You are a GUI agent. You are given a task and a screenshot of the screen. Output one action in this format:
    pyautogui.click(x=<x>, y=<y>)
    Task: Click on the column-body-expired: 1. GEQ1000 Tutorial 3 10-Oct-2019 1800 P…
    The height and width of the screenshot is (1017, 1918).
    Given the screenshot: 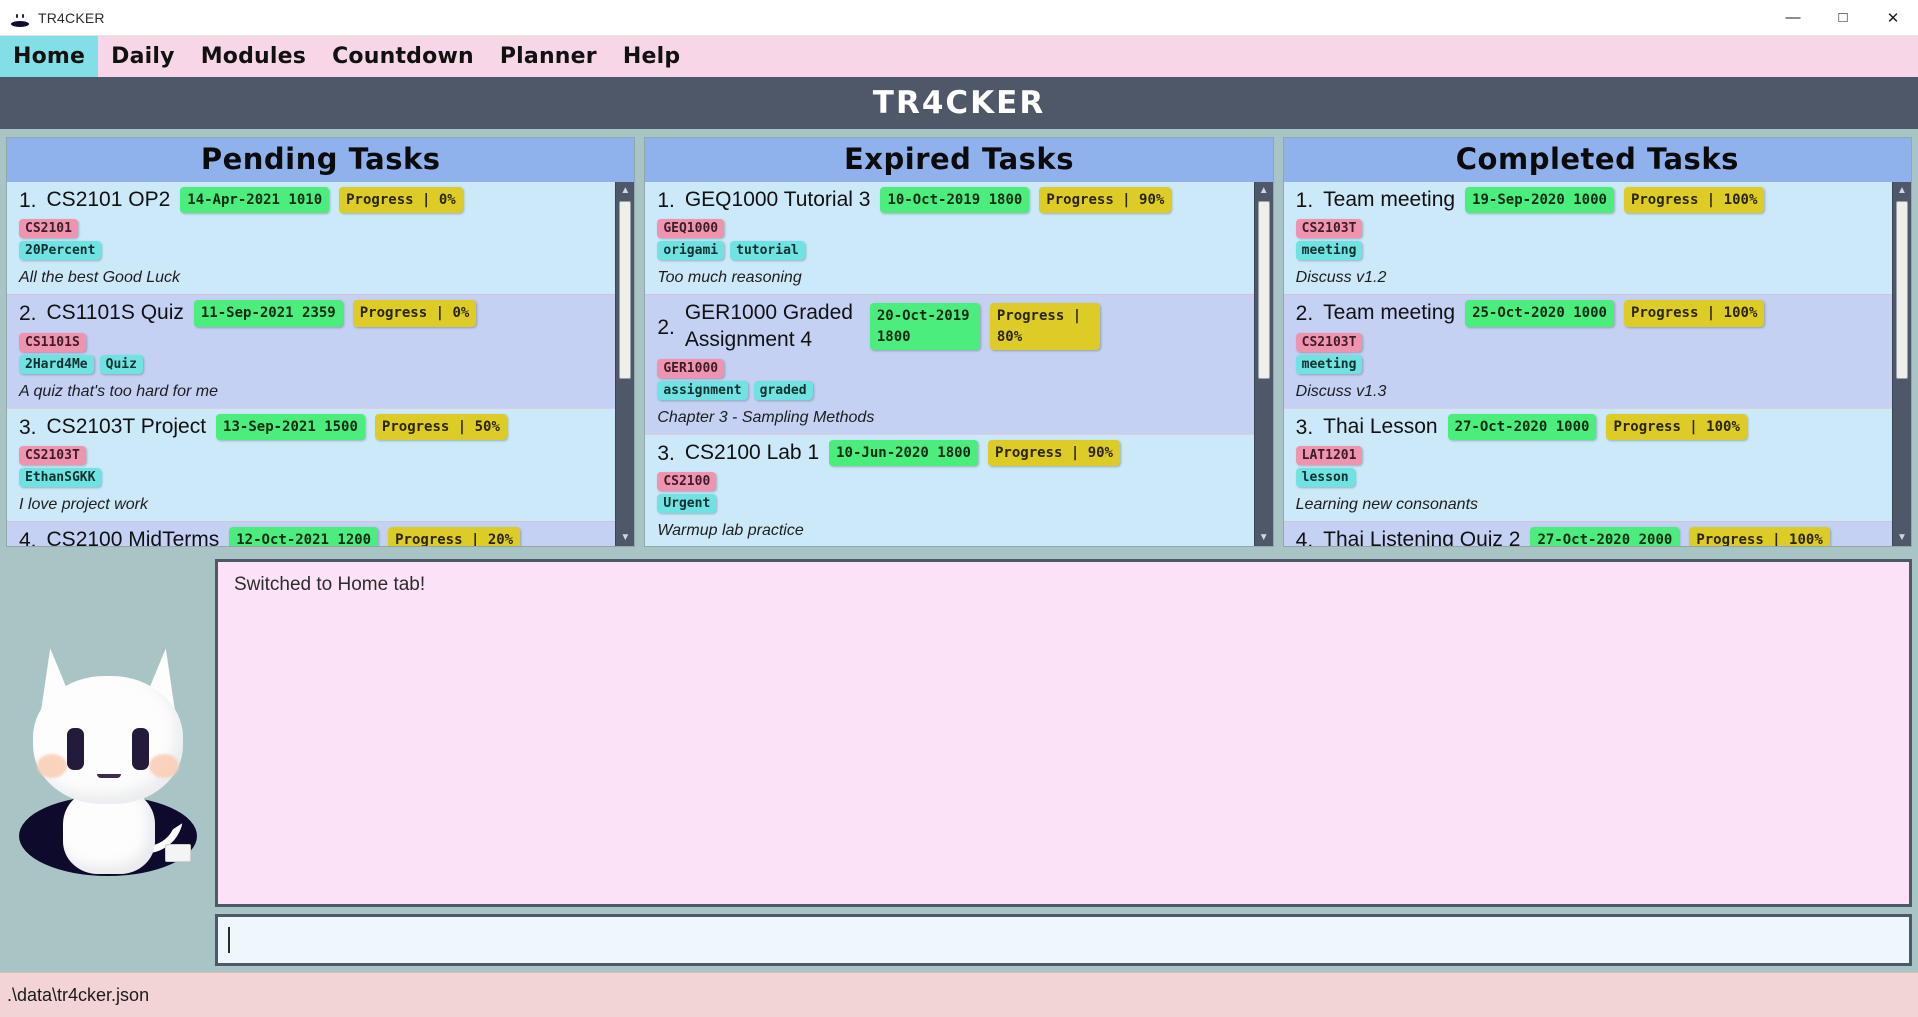 What is the action you would take?
    pyautogui.click(x=959, y=364)
    